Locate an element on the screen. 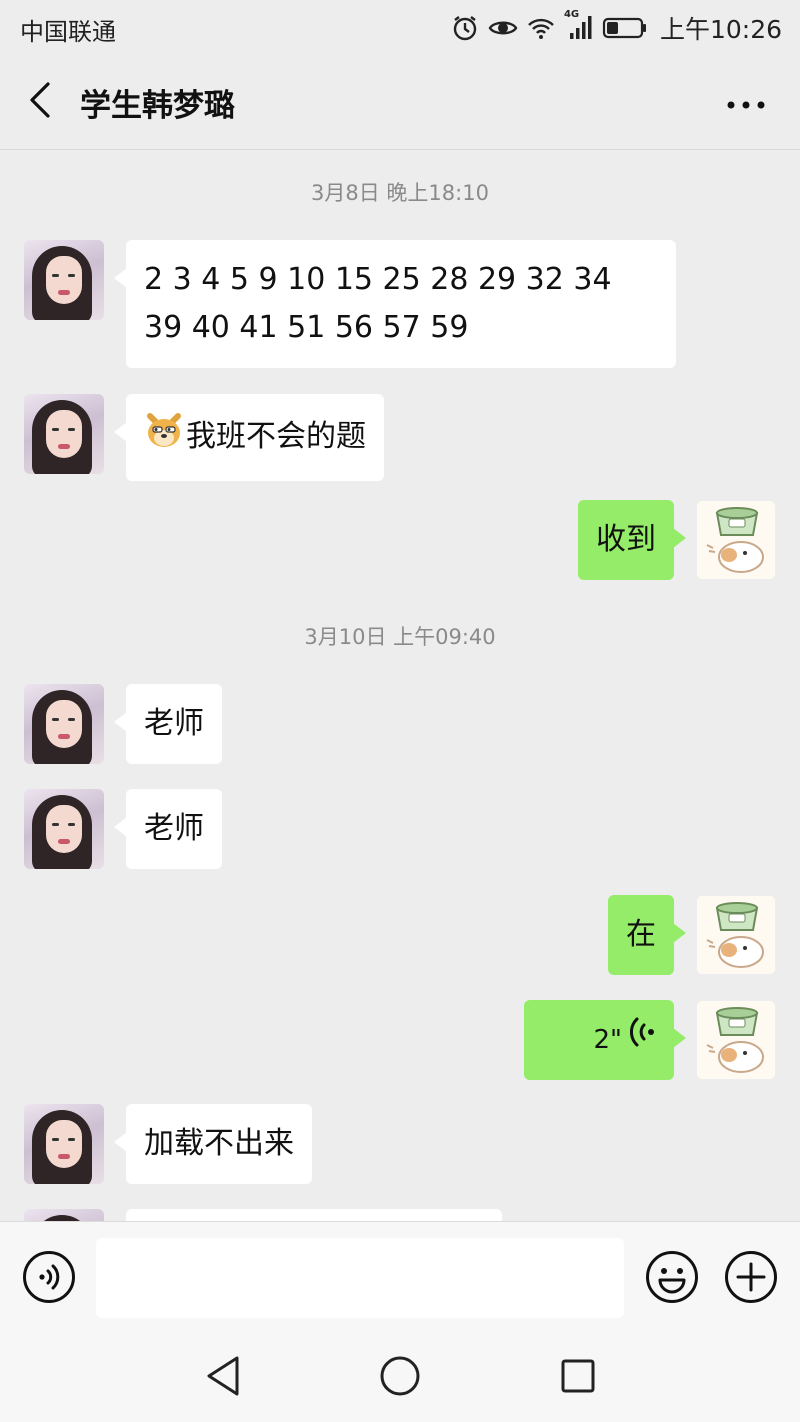 The width and height of the screenshot is (800, 1422). more-options-button is located at coordinates (746, 104).